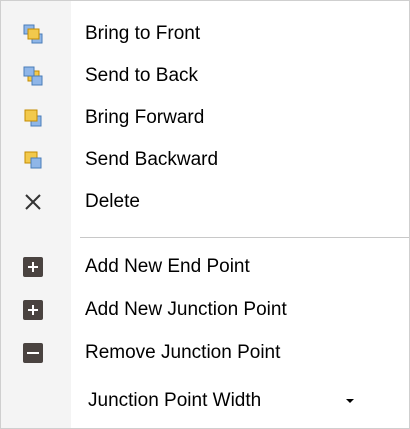 The image size is (410, 429). What do you see at coordinates (205, 34) in the screenshot?
I see `menu-item-bring-to-front: Bring to Front` at bounding box center [205, 34].